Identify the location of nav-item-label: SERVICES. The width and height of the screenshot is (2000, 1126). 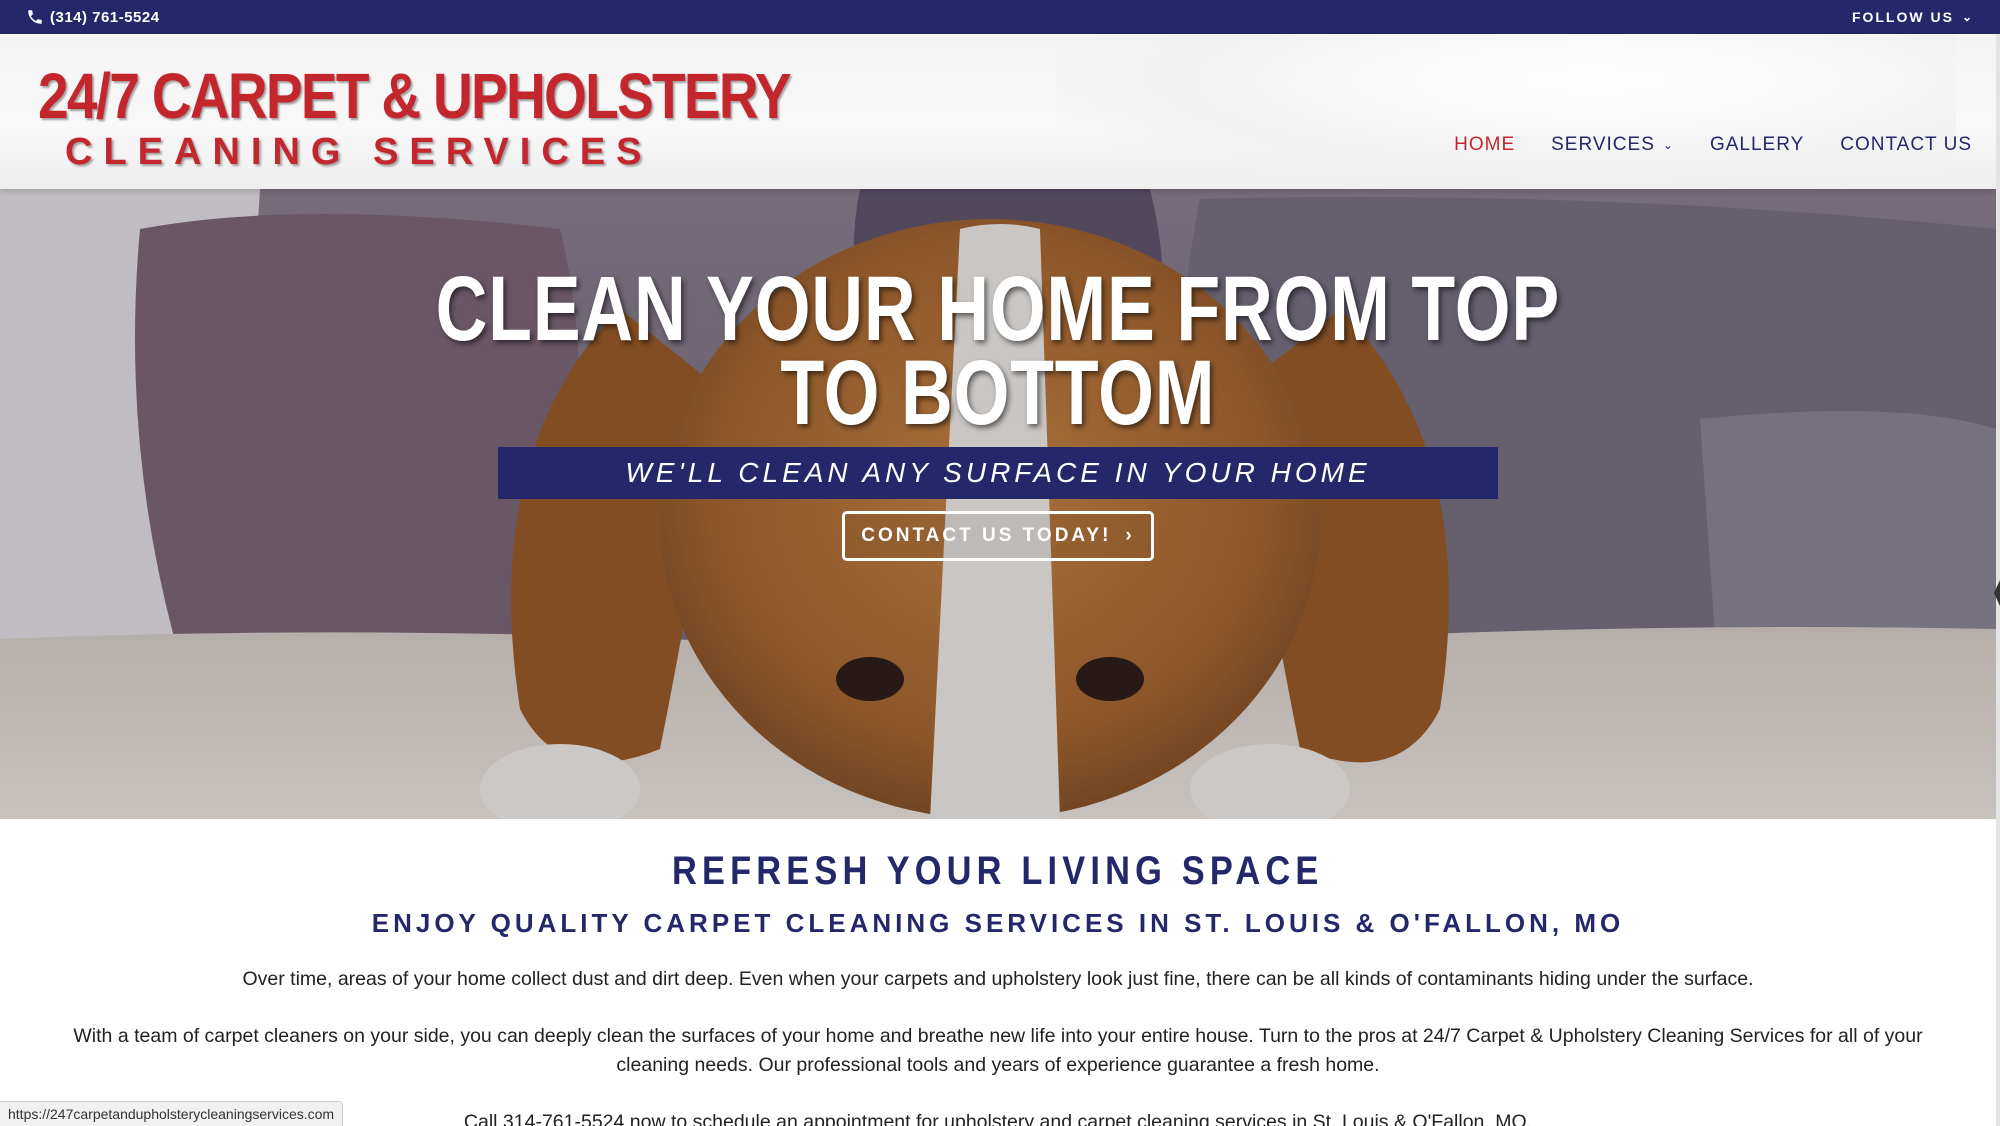
(1603, 144).